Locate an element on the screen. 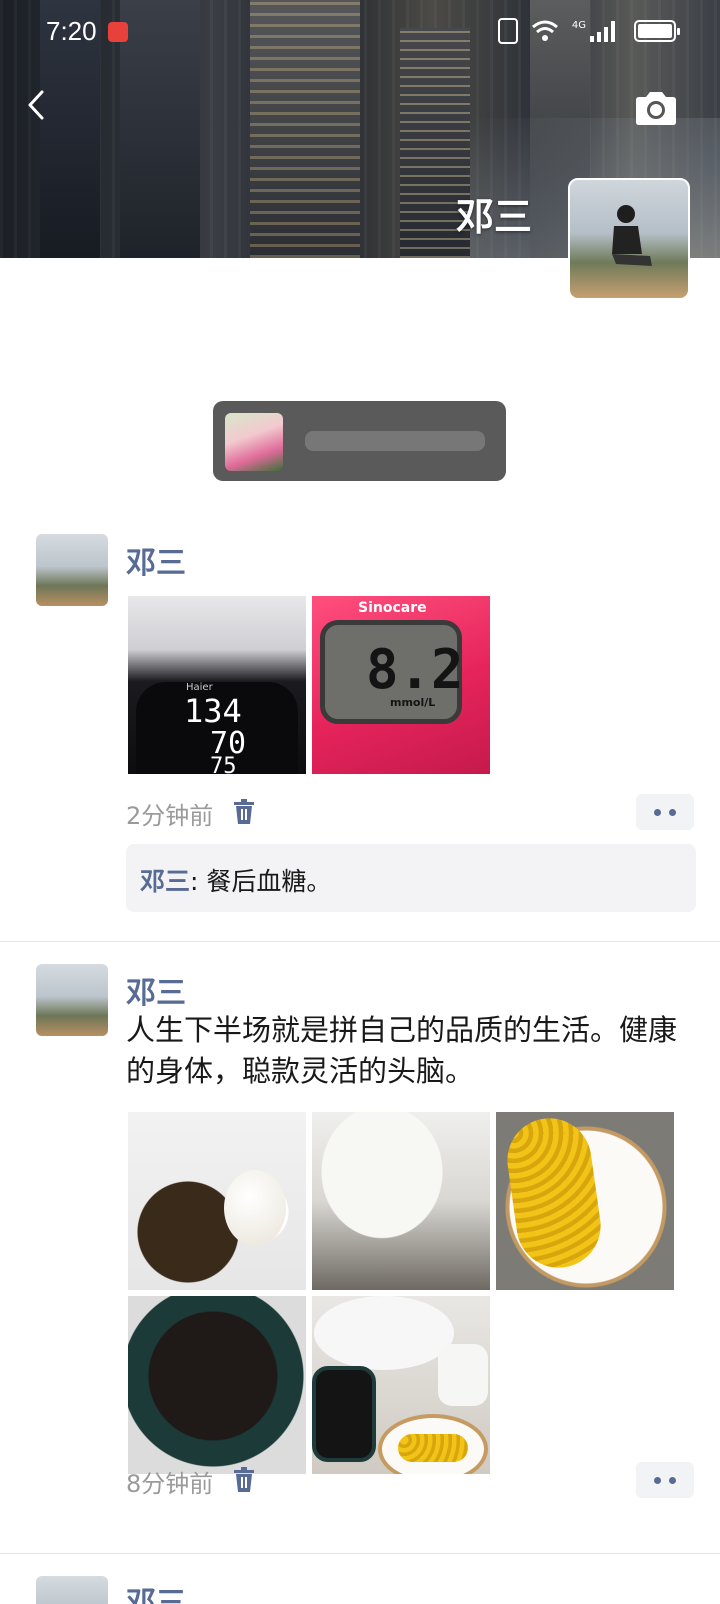 This screenshot has height=1604, width=720. profile-avatar is located at coordinates (629, 239).